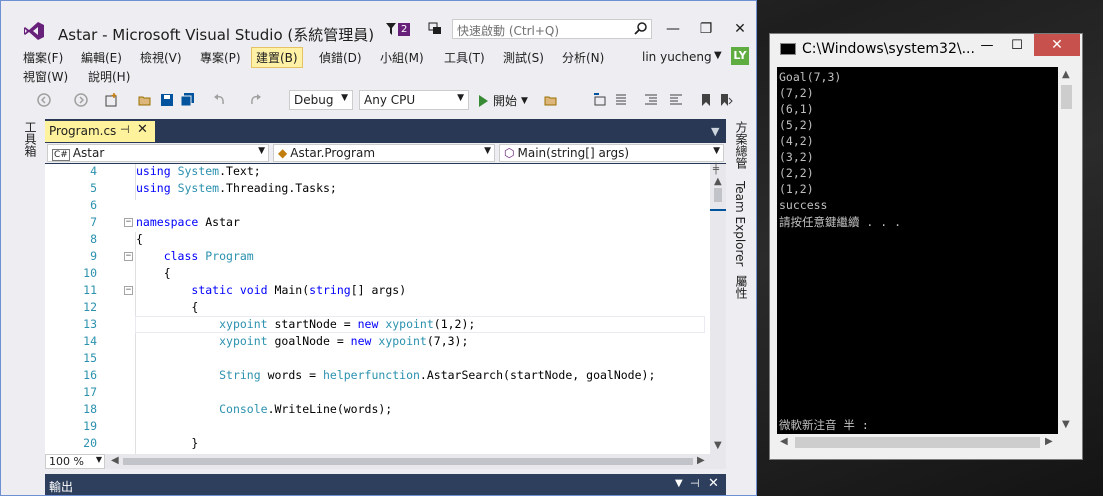 The width and height of the screenshot is (1103, 496). I want to click on code-line: 4 using System.Text;, so click(377, 172).